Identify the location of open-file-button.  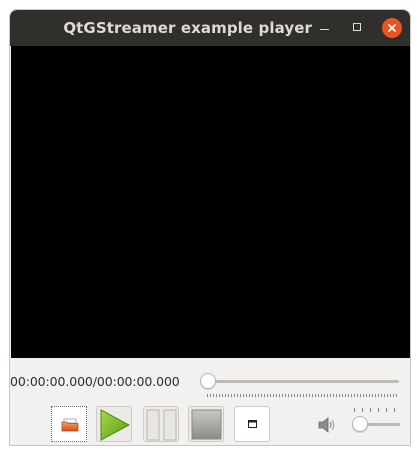
(69, 424).